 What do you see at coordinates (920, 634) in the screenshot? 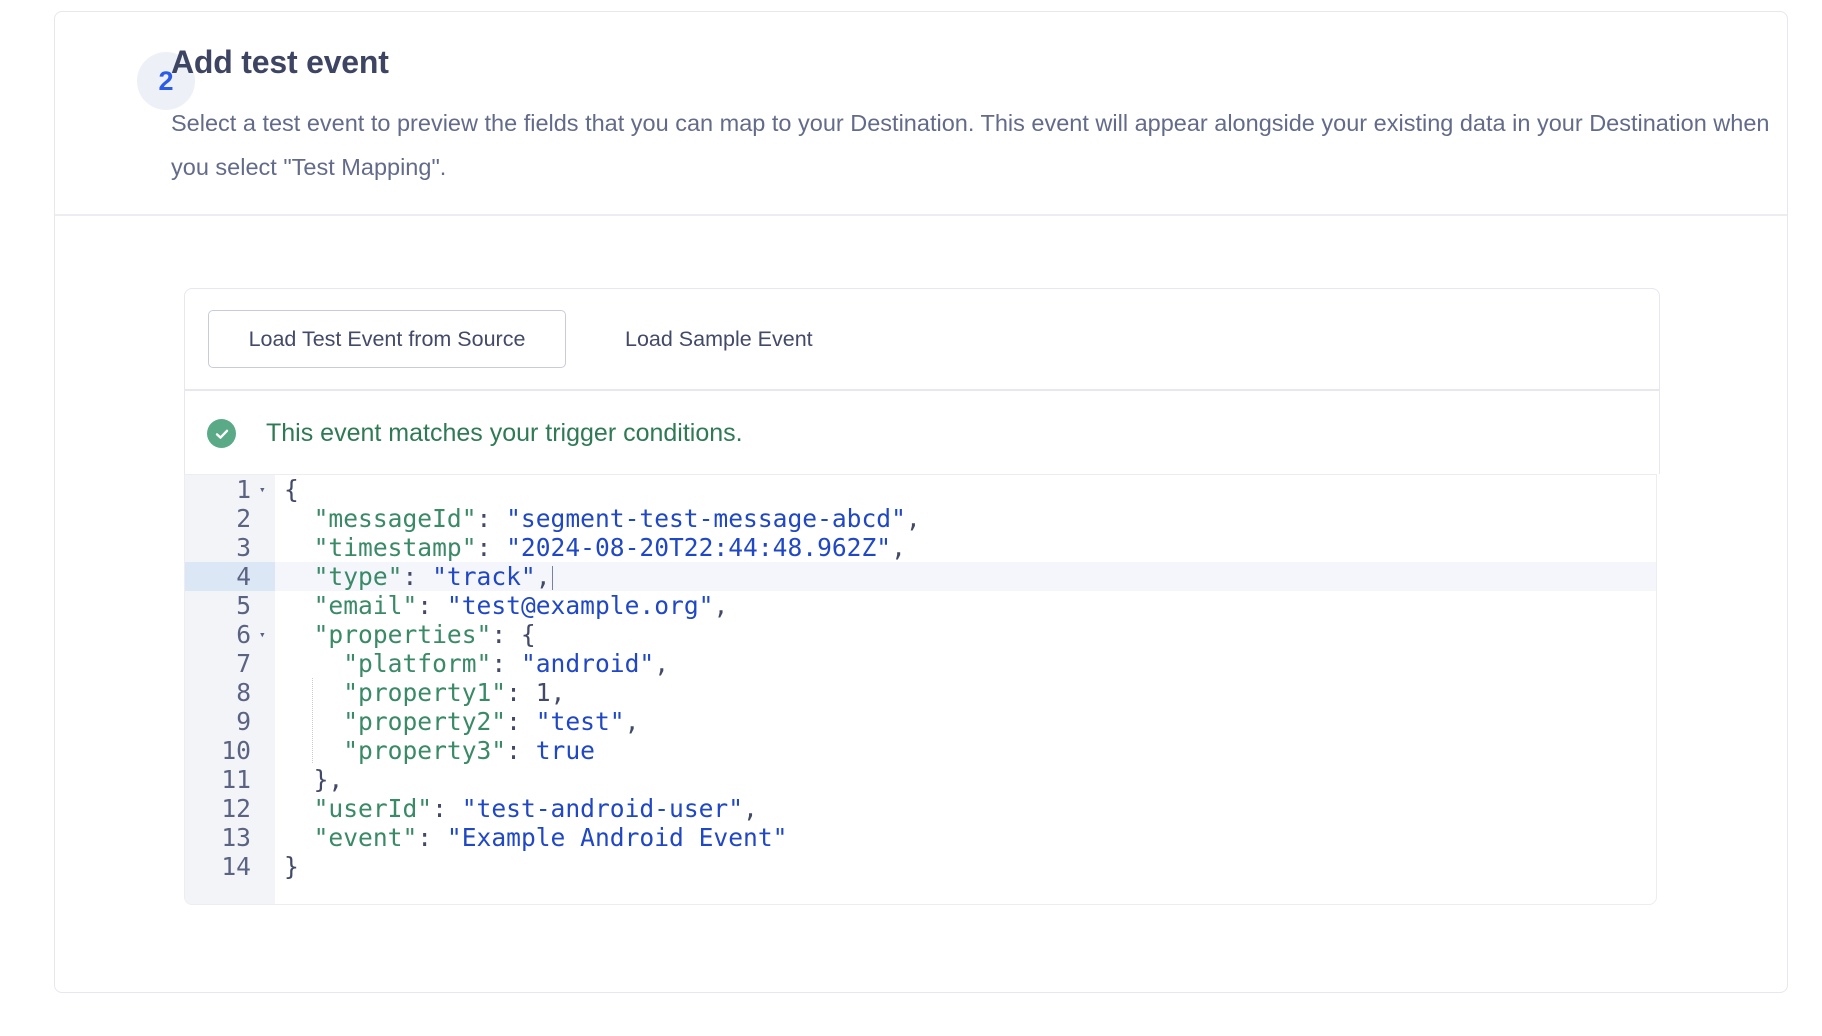
I see `code-line: 6 ▾ "properties": {` at bounding box center [920, 634].